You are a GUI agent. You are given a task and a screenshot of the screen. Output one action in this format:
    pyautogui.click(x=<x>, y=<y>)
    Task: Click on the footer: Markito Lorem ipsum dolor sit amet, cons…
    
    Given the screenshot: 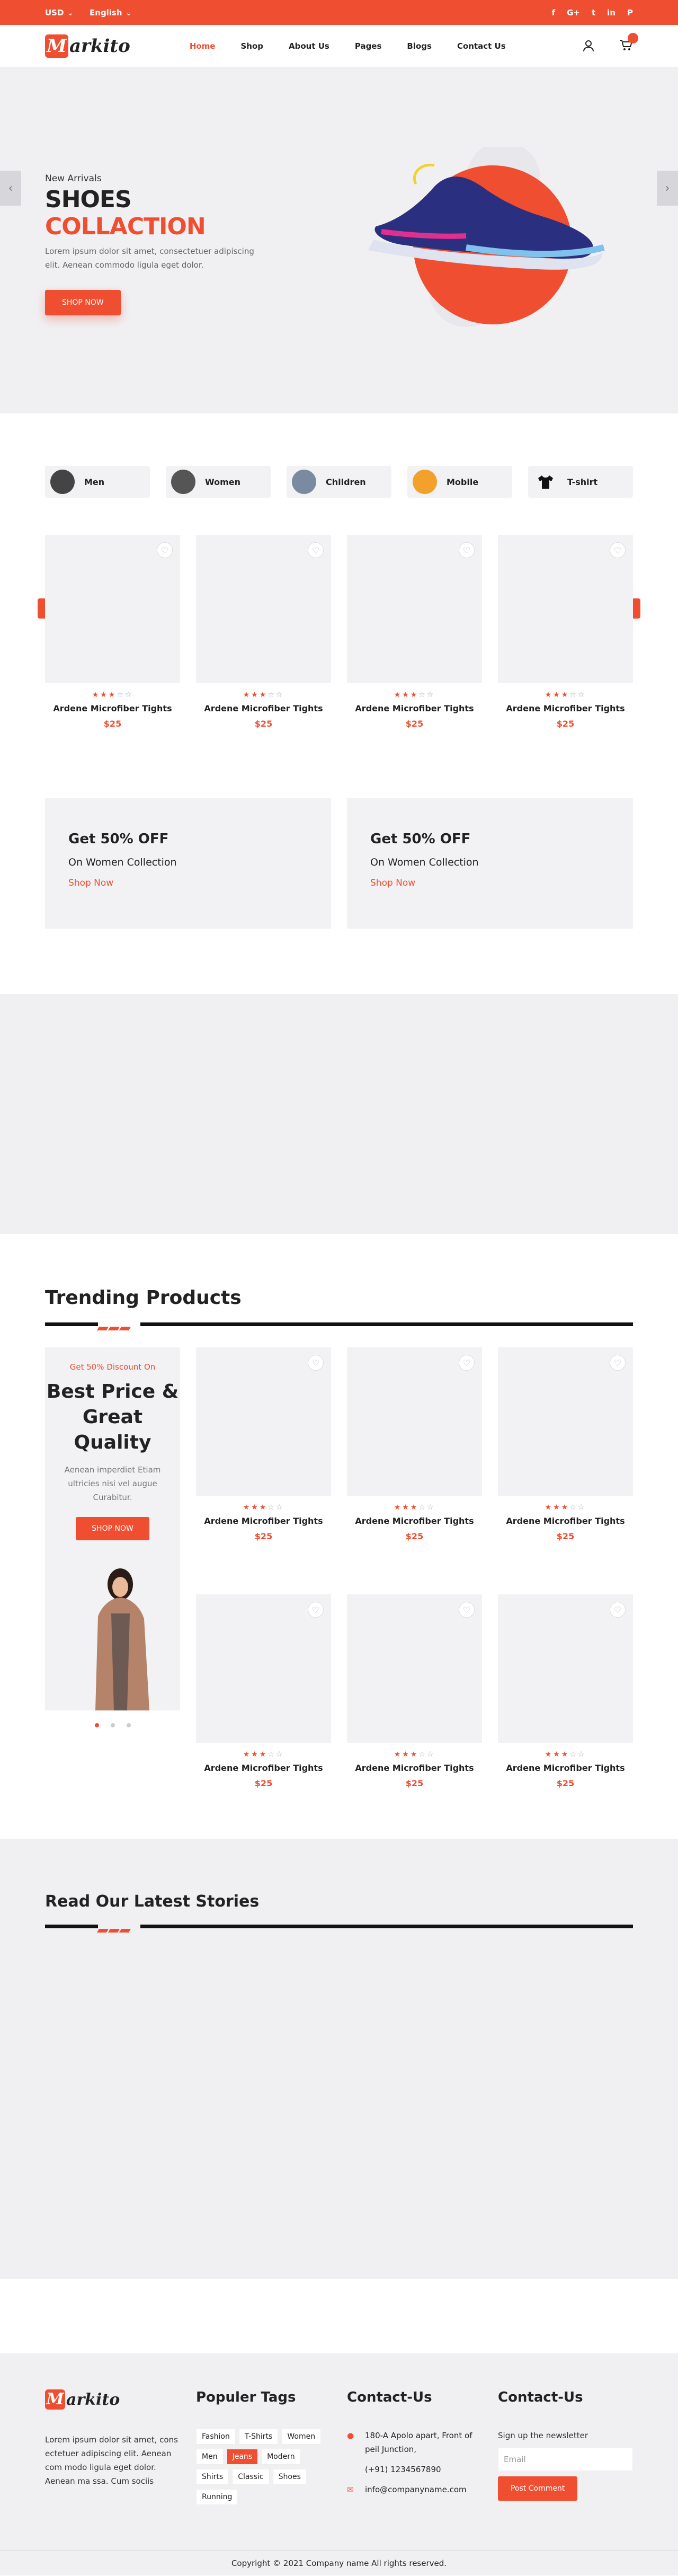 What is the action you would take?
    pyautogui.click(x=339, y=2464)
    